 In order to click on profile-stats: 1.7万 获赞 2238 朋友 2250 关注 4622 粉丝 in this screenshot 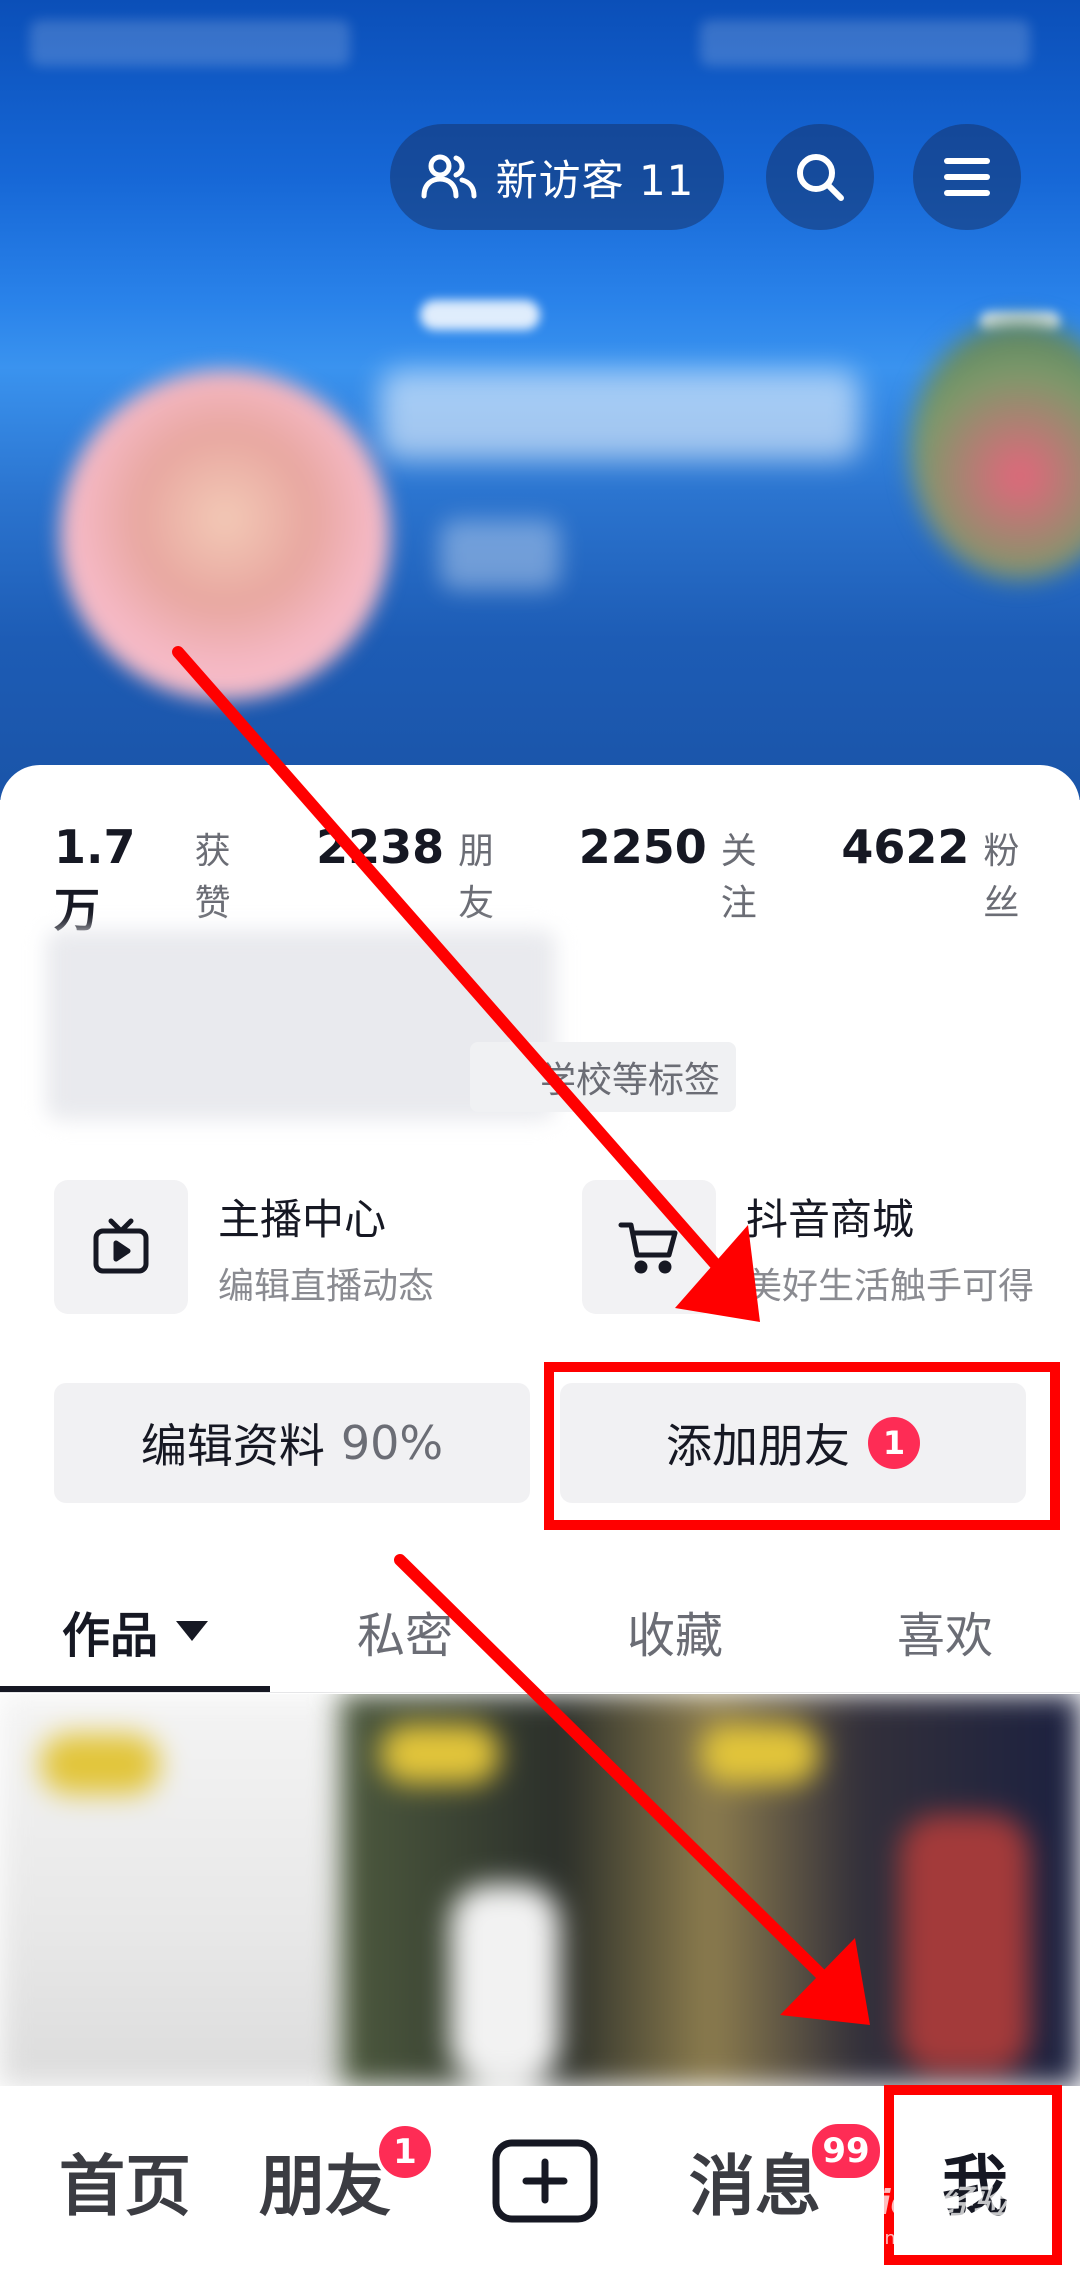, I will do `click(554, 878)`.